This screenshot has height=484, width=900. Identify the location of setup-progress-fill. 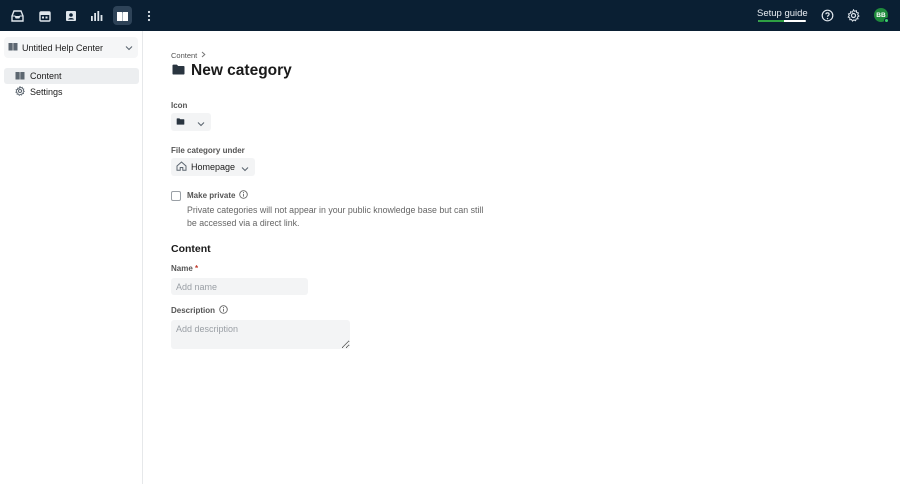
(771, 21).